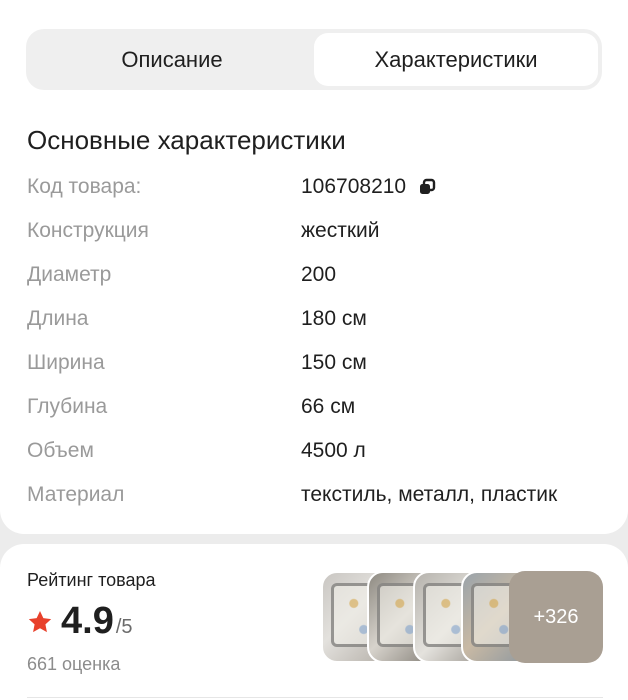 This screenshot has height=700, width=628. I want to click on star-icon, so click(40, 621).